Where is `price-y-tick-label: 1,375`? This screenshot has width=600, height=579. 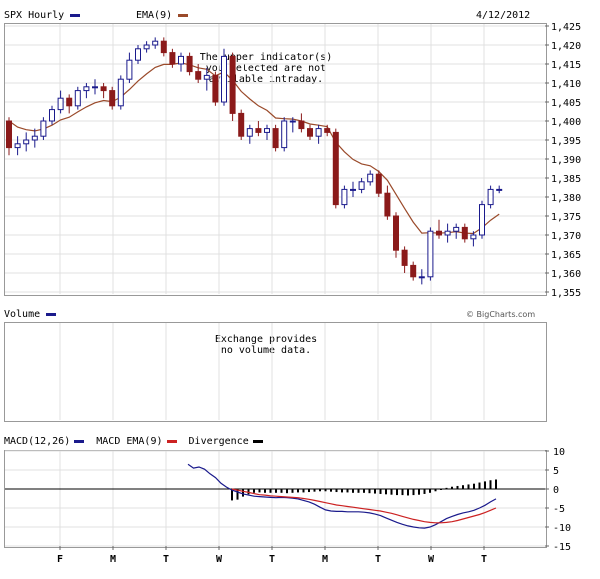 price-y-tick-label: 1,375 is located at coordinates (566, 217).